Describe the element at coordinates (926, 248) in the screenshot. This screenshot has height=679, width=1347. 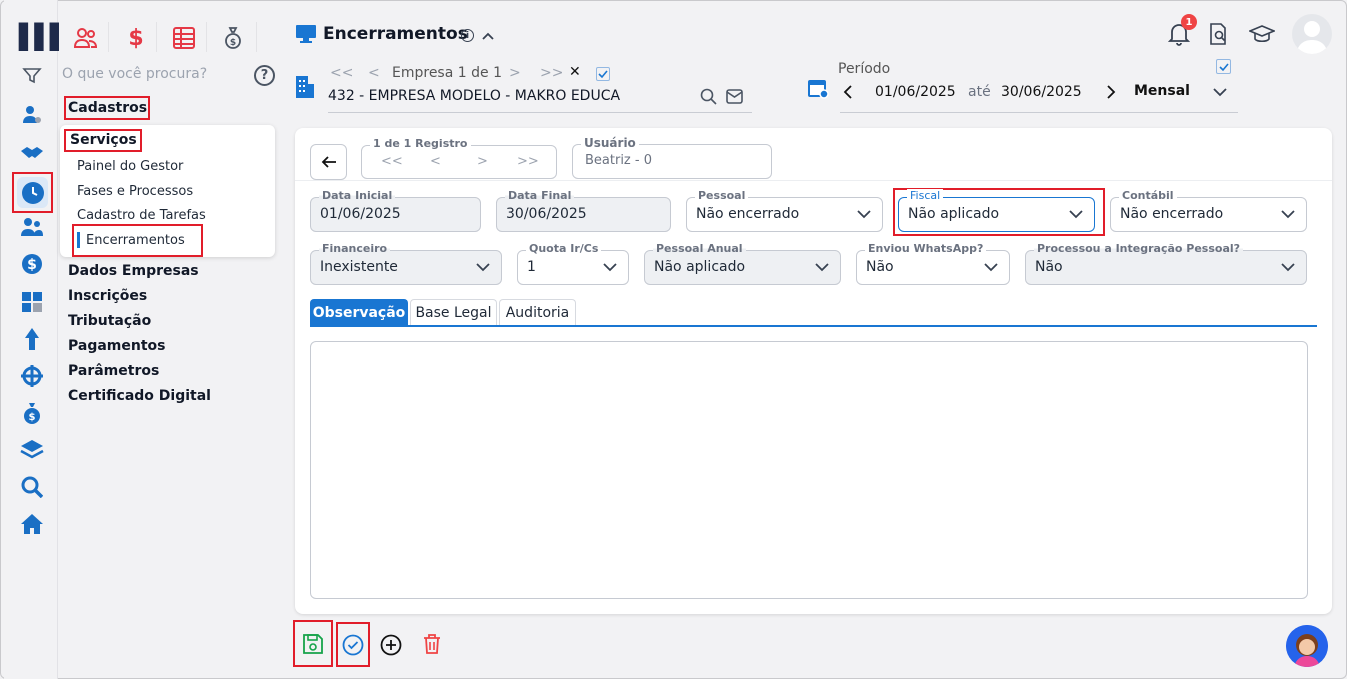
I see `whatsapp-label: Enviou WhatsApp?` at that location.